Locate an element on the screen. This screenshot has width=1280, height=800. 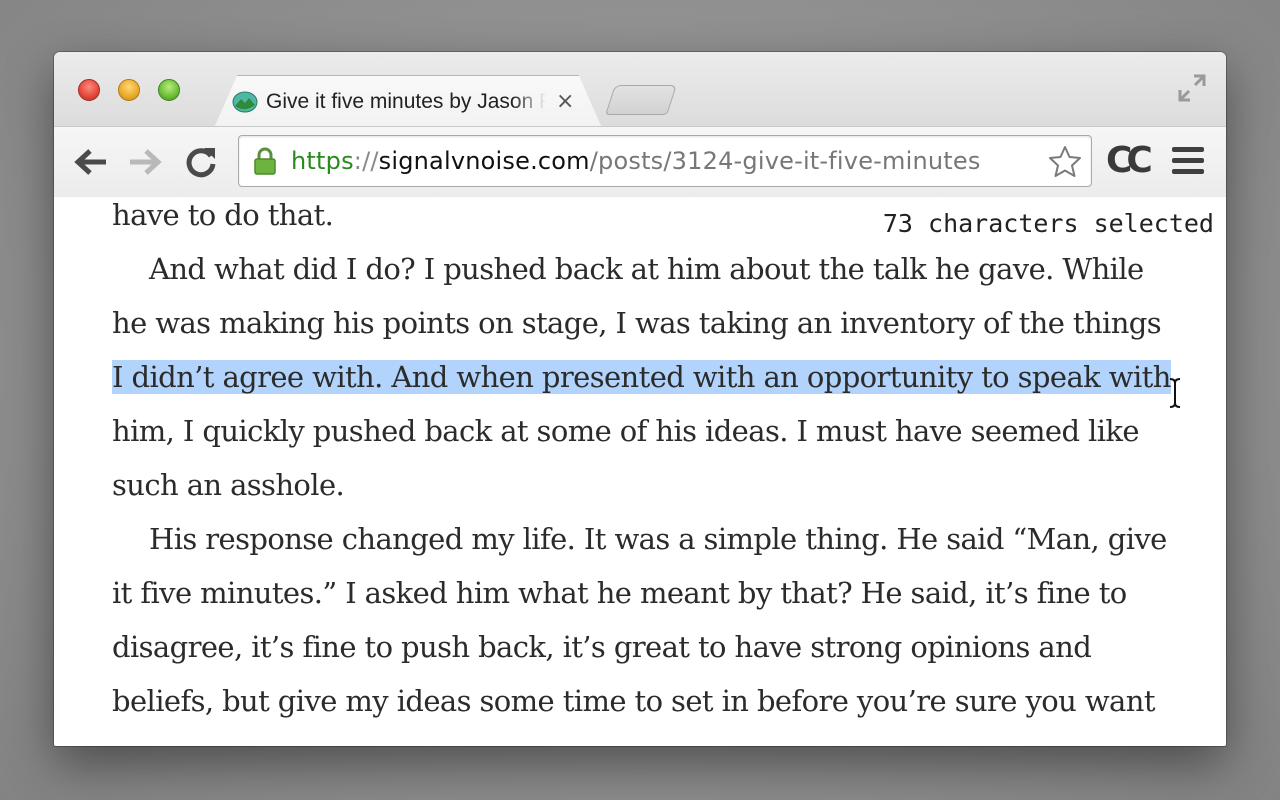
menu-hamburger-icon is located at coordinates (1188, 162).